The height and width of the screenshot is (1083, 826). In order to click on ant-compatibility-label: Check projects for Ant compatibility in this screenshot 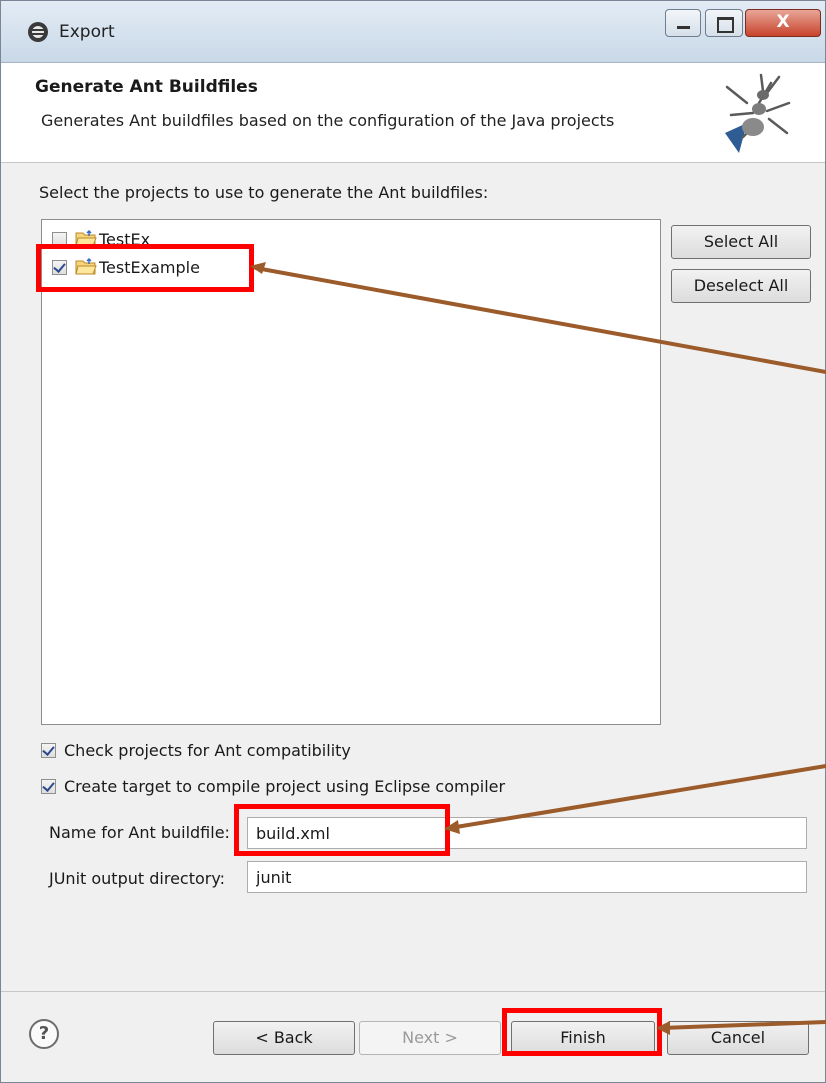, I will do `click(207, 750)`.